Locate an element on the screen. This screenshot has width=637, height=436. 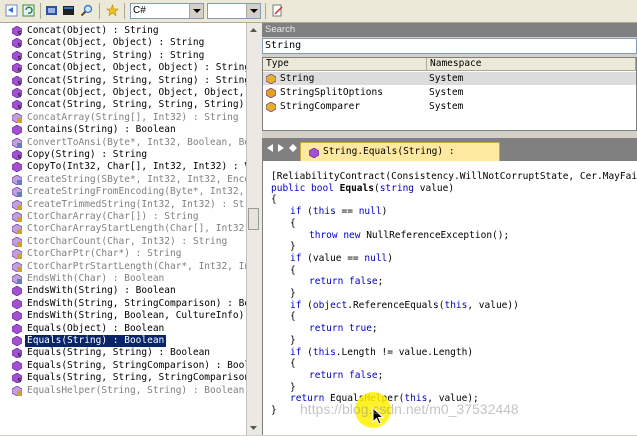
code-token: } is located at coordinates (293, 247).